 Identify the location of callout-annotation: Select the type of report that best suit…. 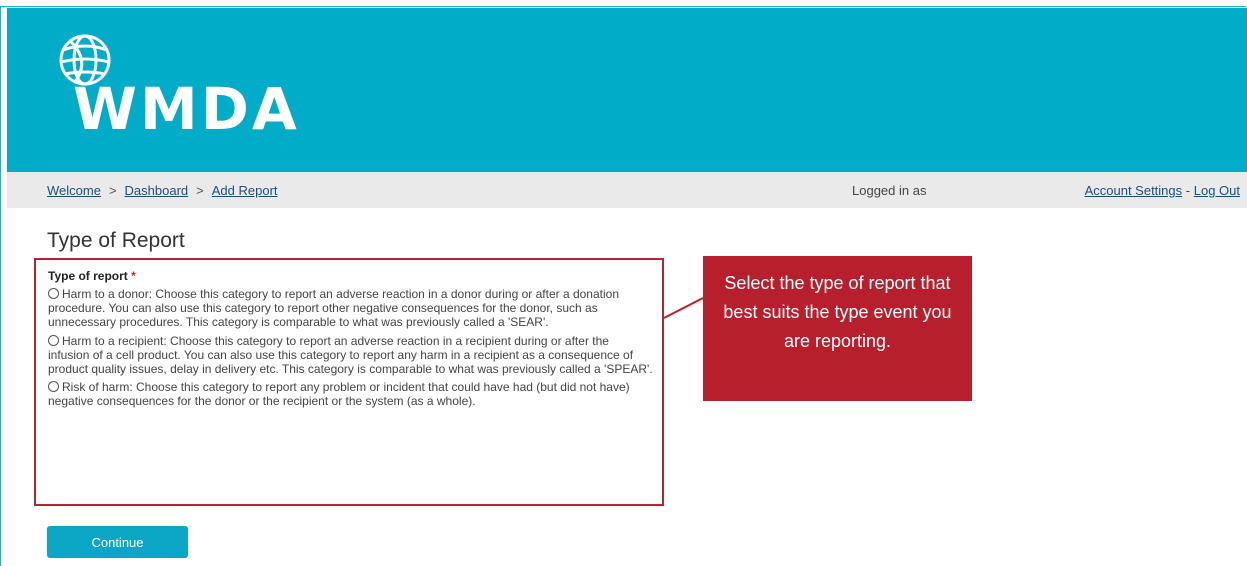
(837, 328).